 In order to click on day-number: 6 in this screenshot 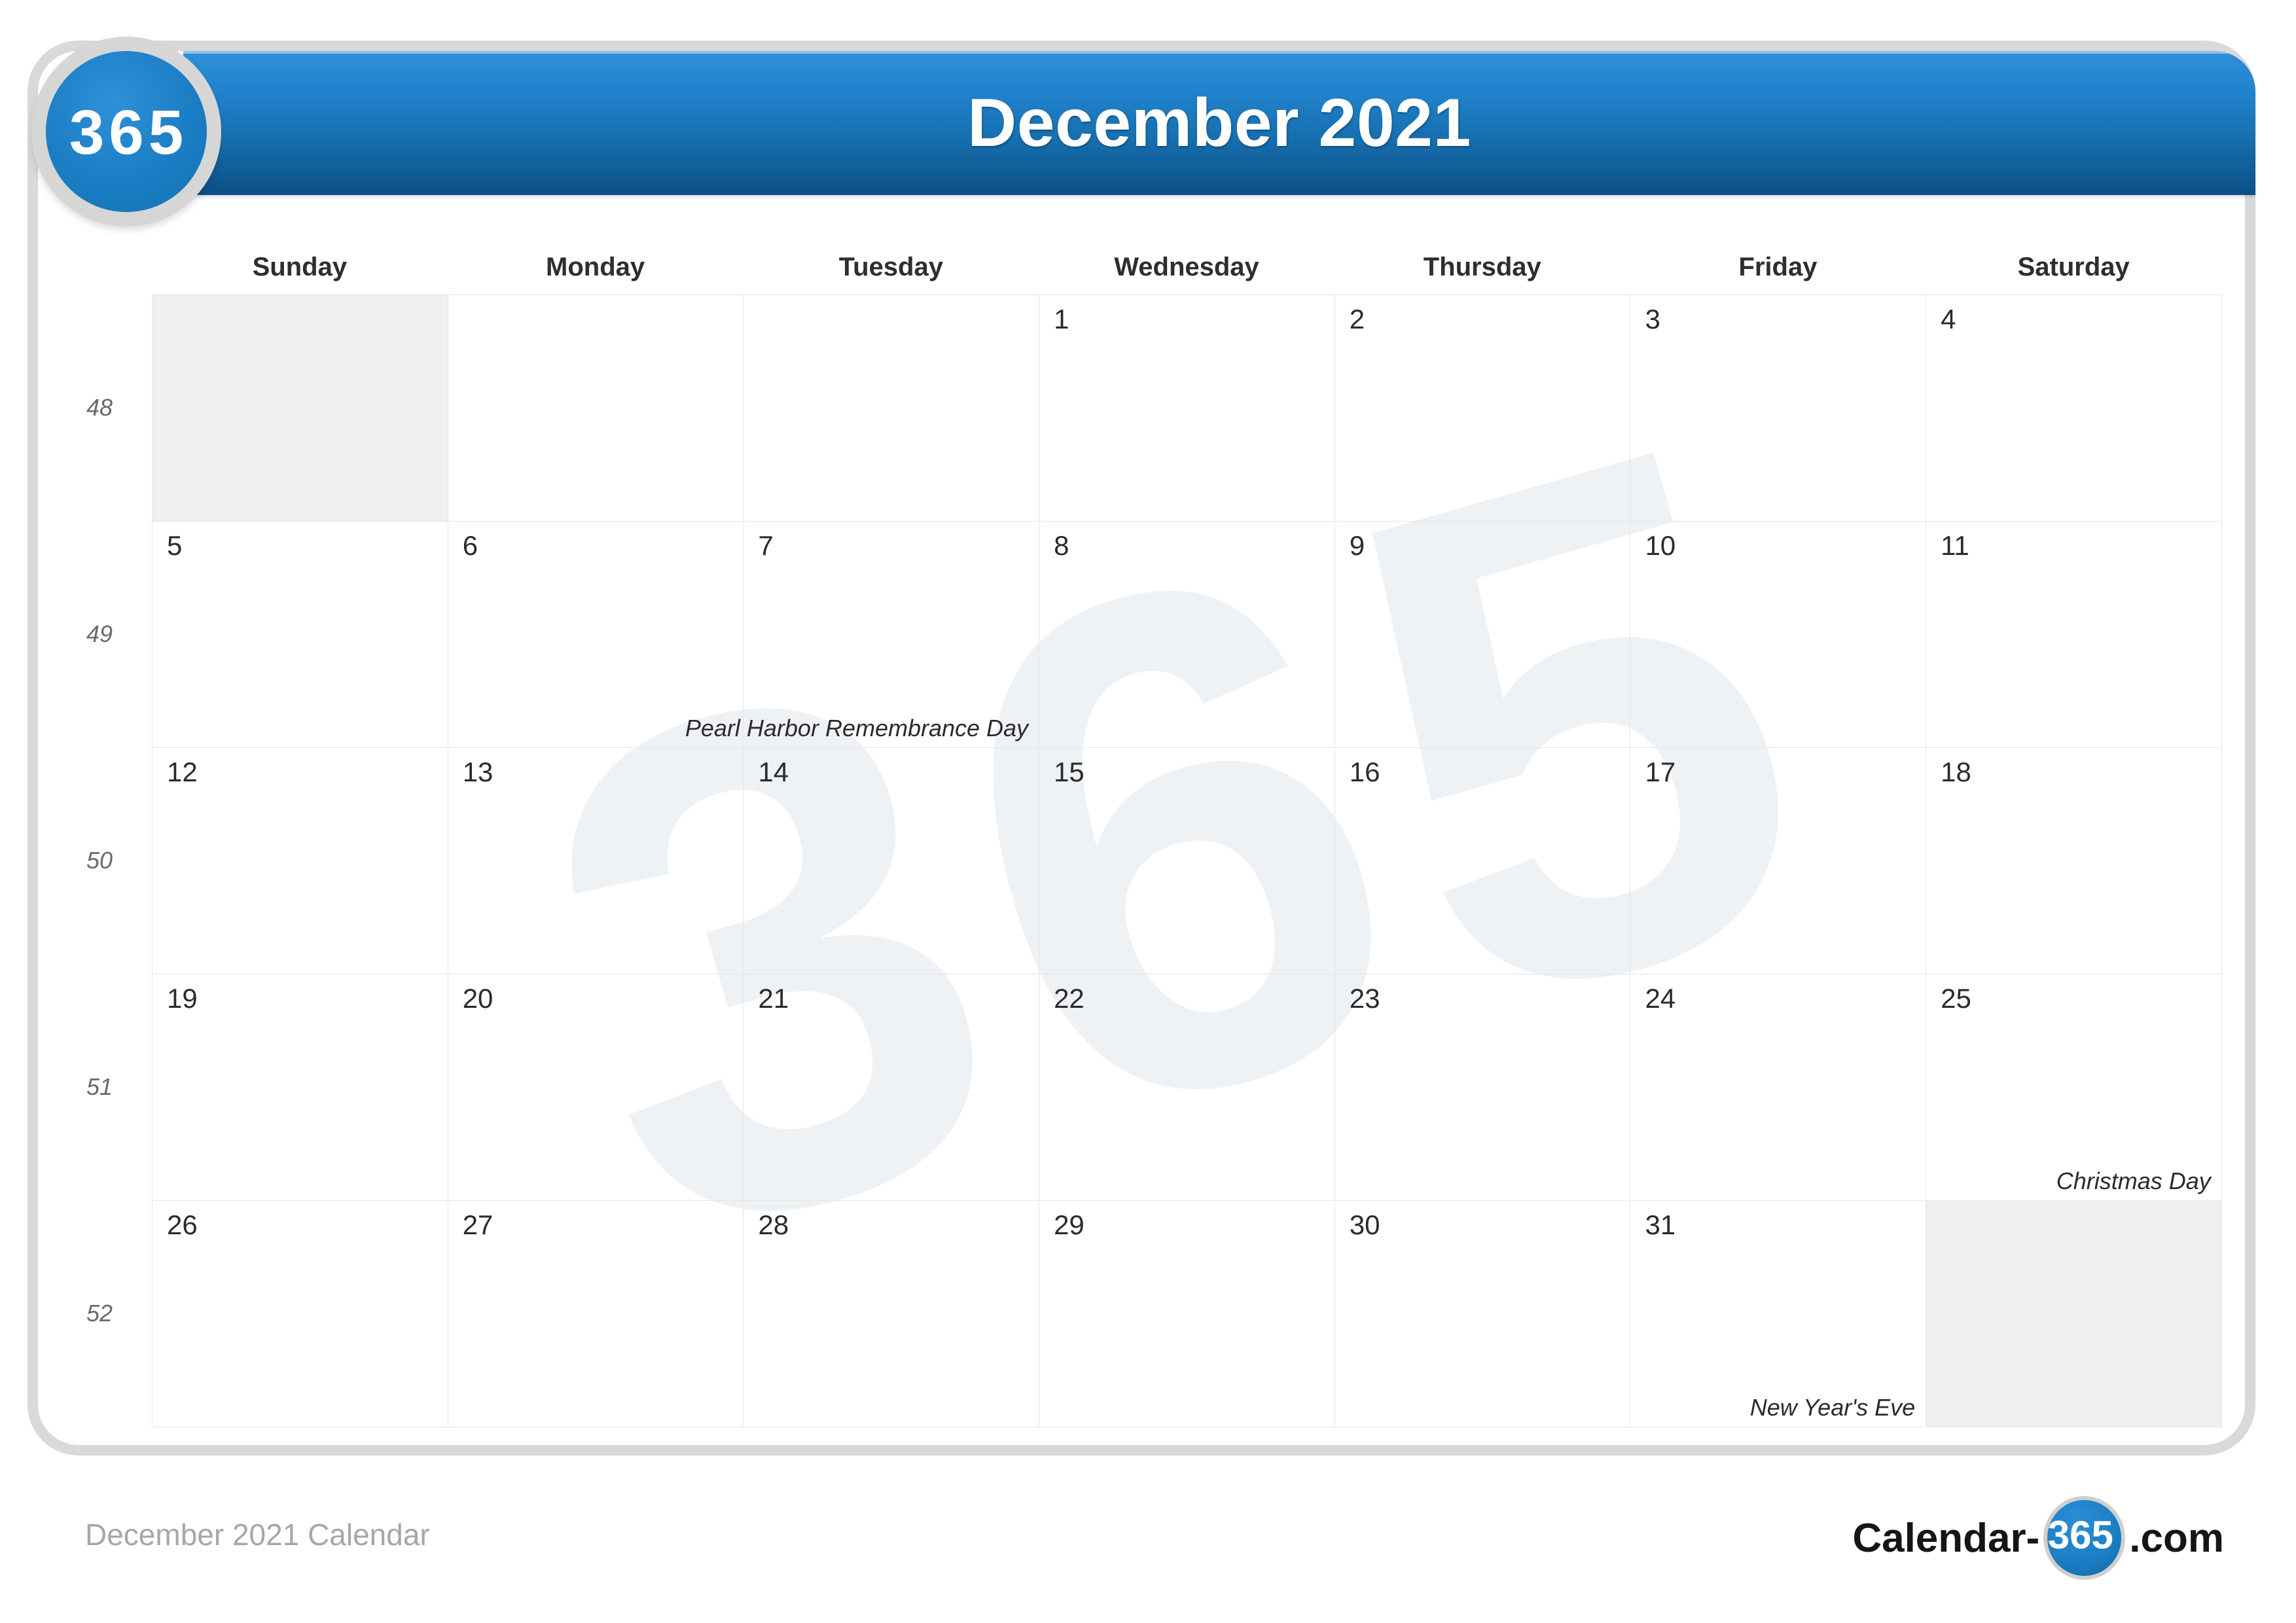, I will do `click(470, 545)`.